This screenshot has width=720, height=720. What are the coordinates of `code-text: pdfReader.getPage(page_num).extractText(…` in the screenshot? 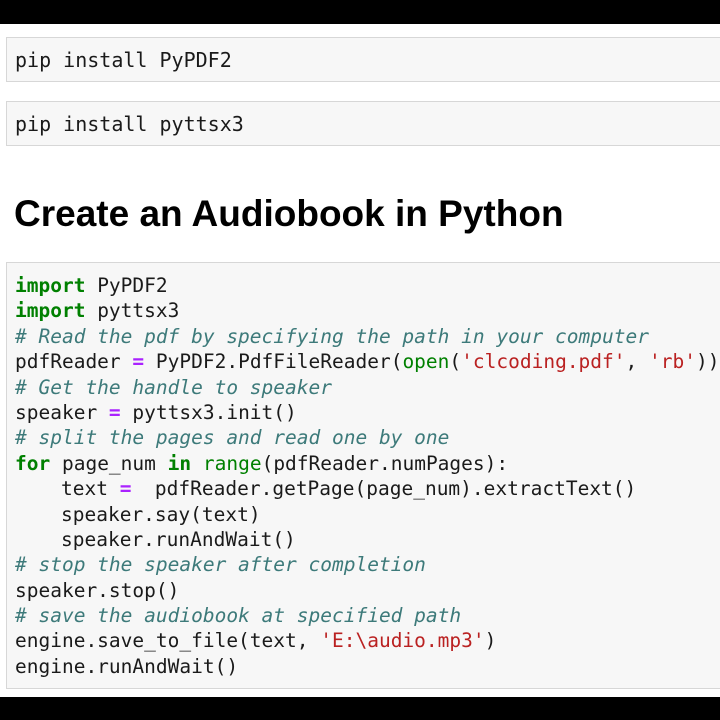 It's located at (384, 489).